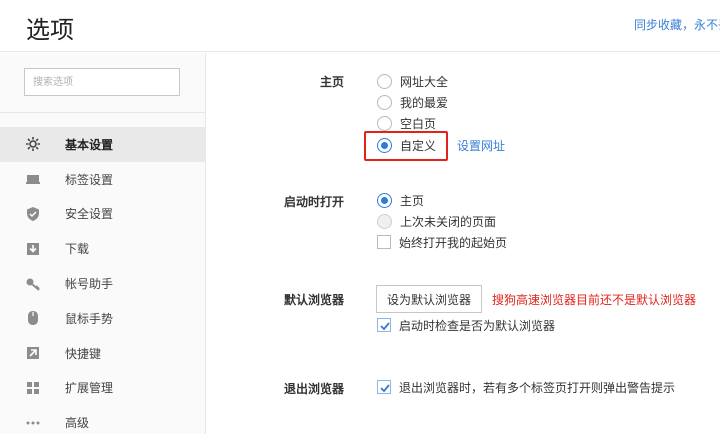 The image size is (720, 434). I want to click on always-open-start-page-option: 始终打开我的起始页, so click(442, 242).